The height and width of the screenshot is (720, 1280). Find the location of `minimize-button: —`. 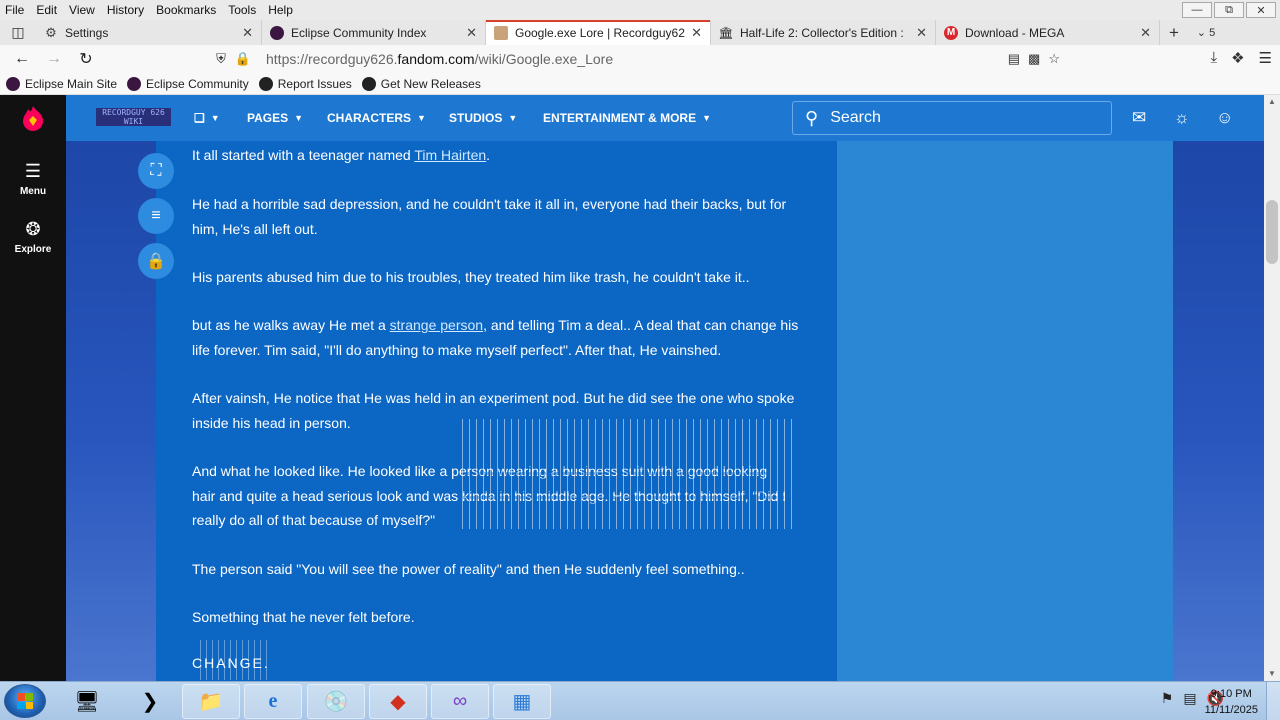

minimize-button: — is located at coordinates (1197, 10).